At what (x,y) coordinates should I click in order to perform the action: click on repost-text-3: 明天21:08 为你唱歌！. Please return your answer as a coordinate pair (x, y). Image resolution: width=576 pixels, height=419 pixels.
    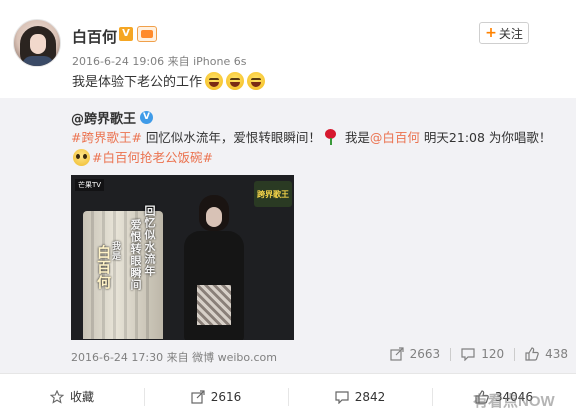
    Looking at the image, I should click on (485, 137).